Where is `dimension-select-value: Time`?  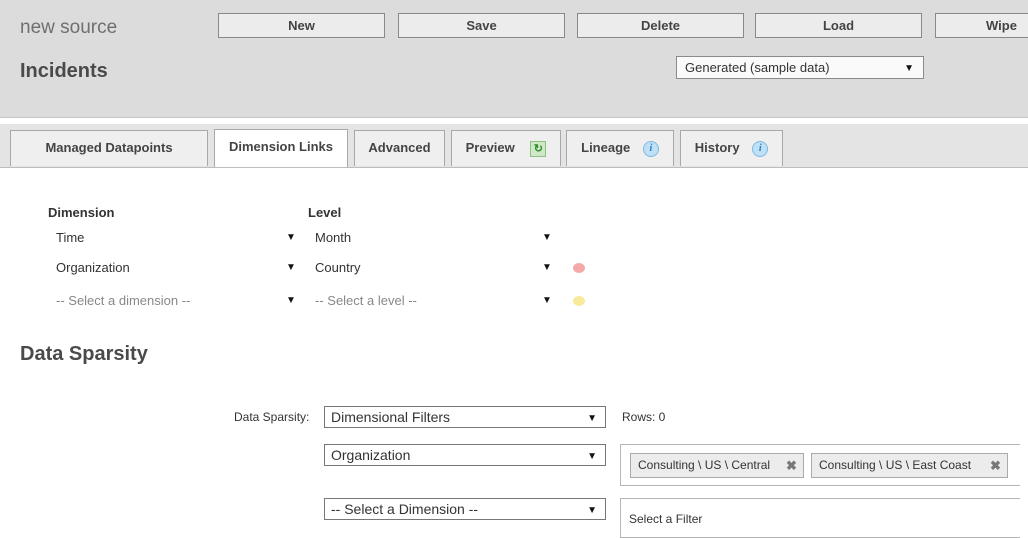
dimension-select-value: Time is located at coordinates (70, 237).